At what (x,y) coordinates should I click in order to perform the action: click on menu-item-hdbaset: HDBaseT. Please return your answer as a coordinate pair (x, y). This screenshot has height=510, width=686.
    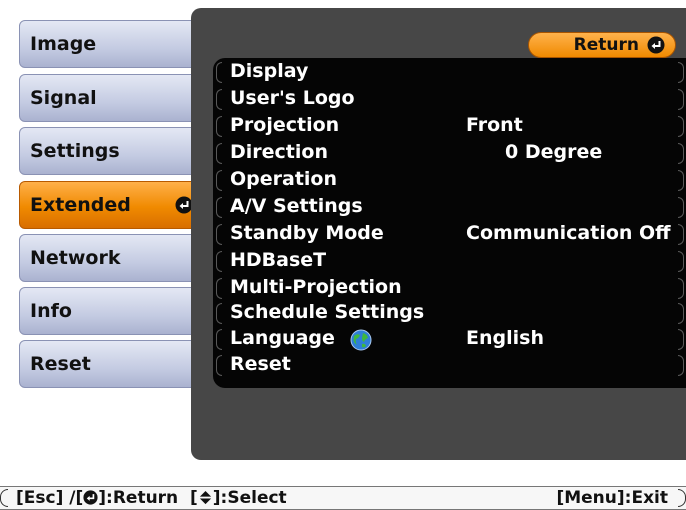
    Looking at the image, I should click on (451, 261).